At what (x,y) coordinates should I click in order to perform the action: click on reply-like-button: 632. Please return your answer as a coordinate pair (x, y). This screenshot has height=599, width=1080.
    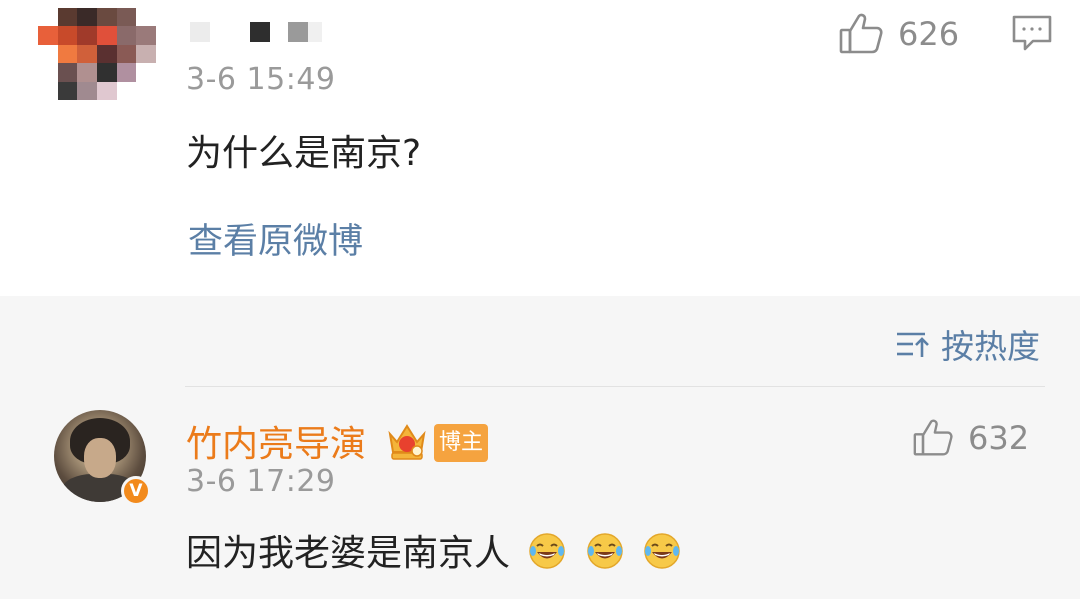
    Looking at the image, I should click on (970, 438).